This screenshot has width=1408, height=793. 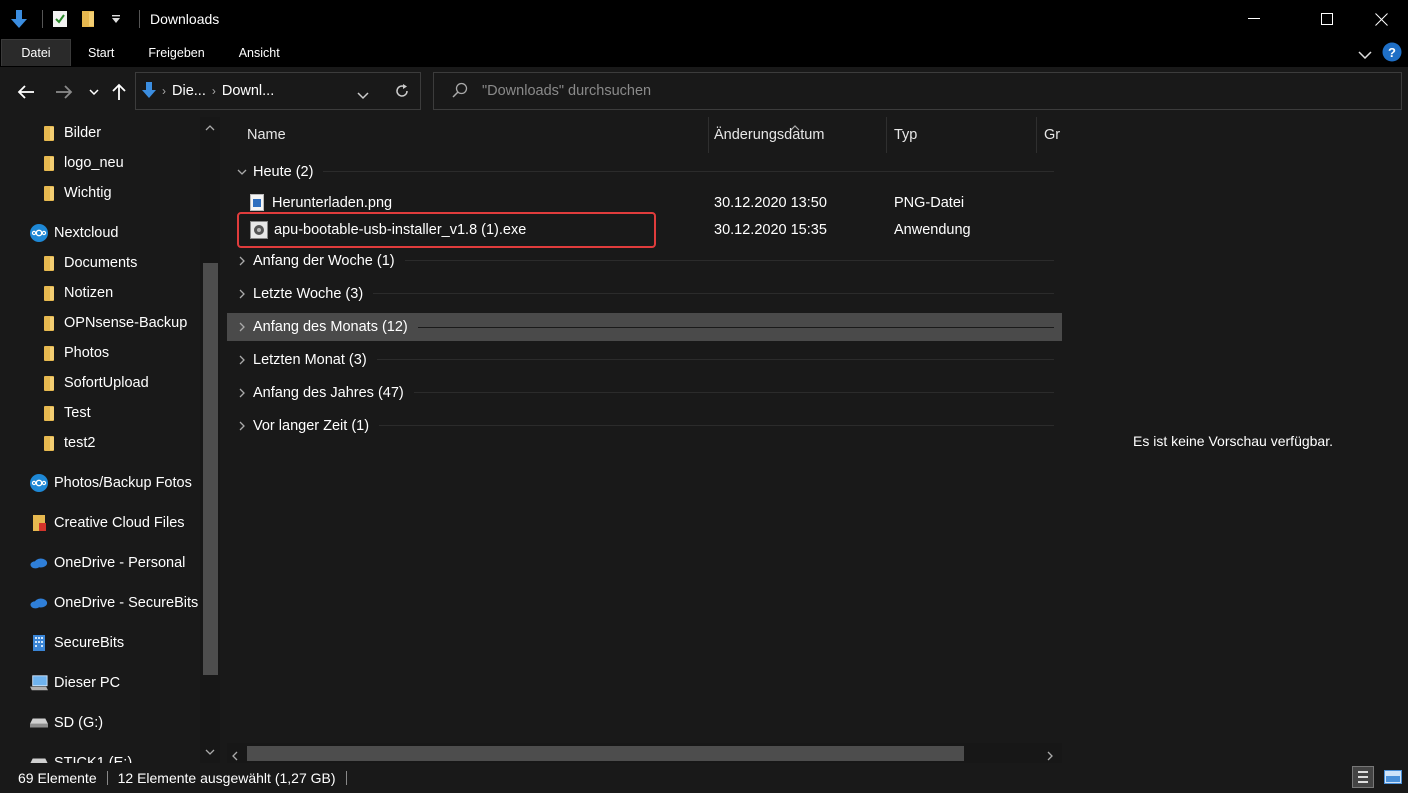 What do you see at coordinates (126, 233) in the screenshot?
I see `sidebar-item-nextcloud: Nextcloud` at bounding box center [126, 233].